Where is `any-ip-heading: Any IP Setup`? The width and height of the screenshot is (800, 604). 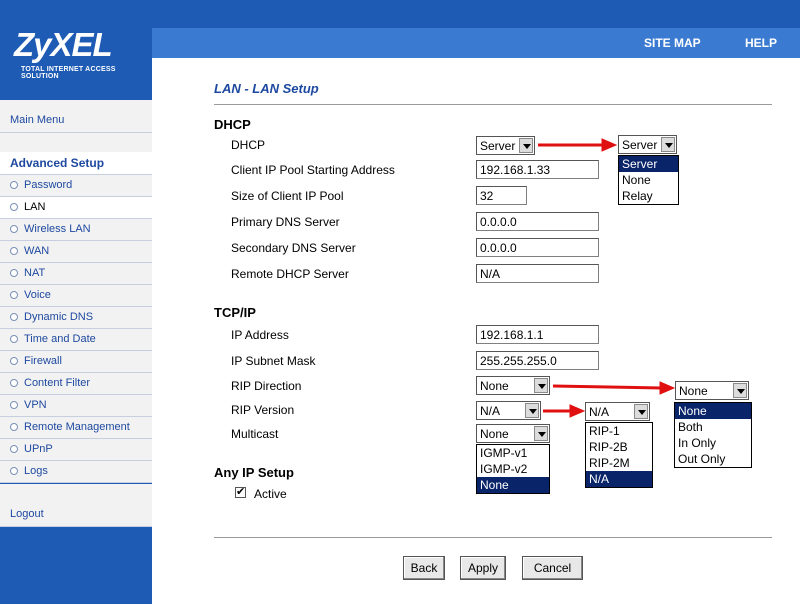 any-ip-heading: Any IP Setup is located at coordinates (254, 472).